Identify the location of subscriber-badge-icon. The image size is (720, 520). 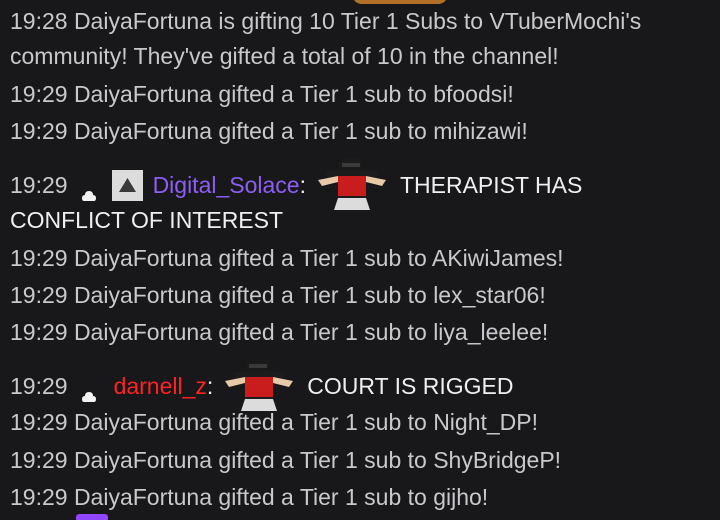
(127, 185).